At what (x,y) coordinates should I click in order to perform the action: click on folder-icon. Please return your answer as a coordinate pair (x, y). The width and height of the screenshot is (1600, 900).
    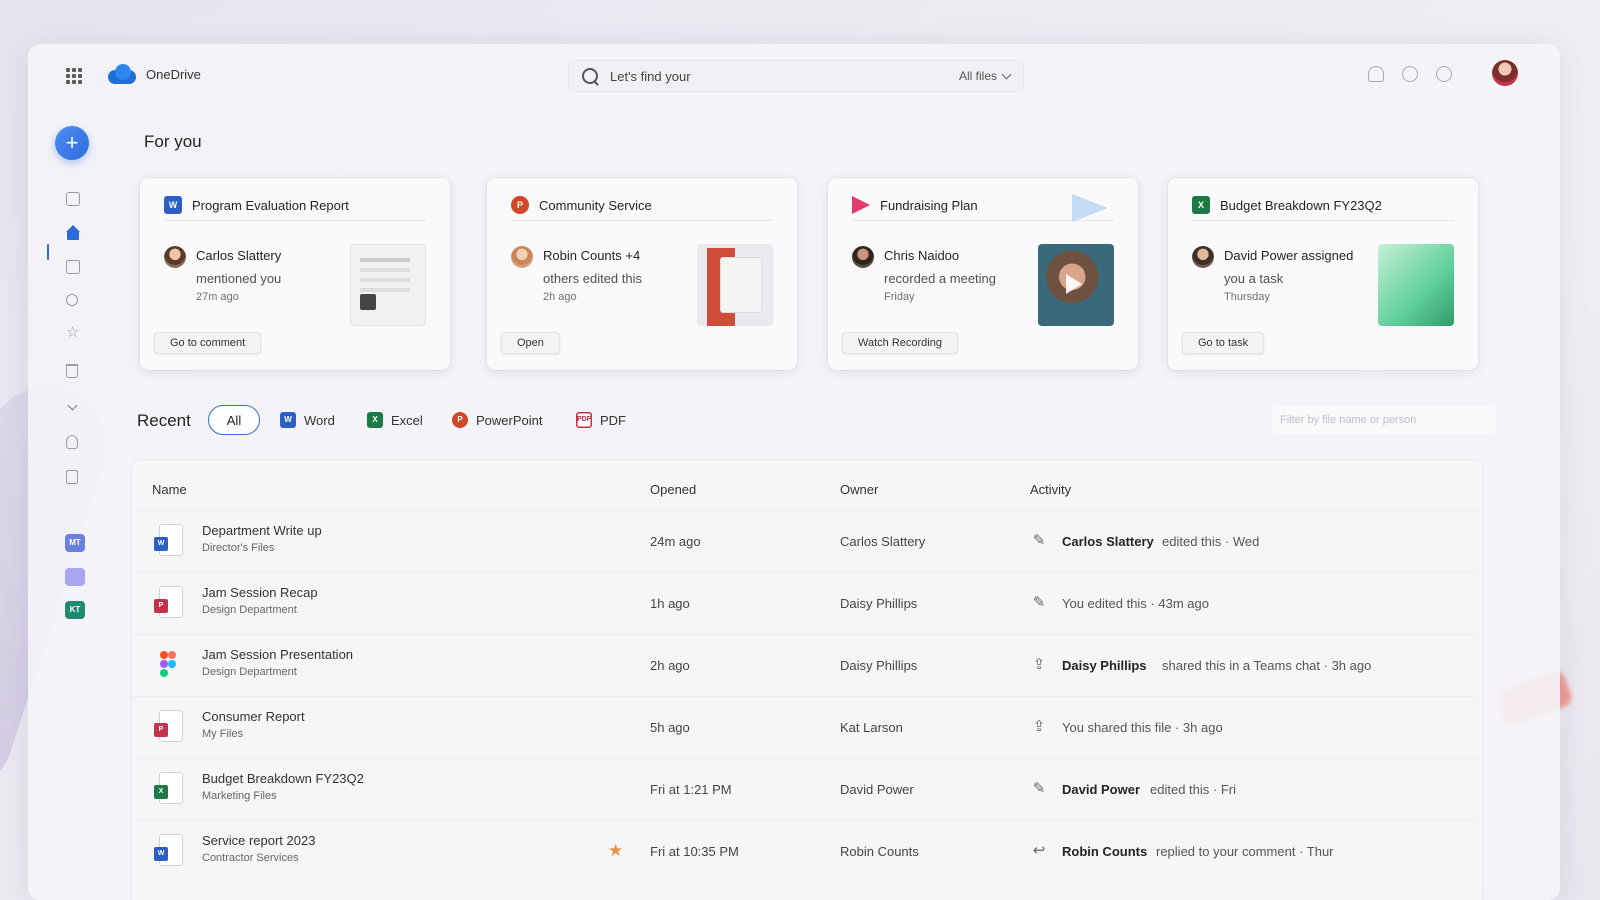
    Looking at the image, I should click on (73, 267).